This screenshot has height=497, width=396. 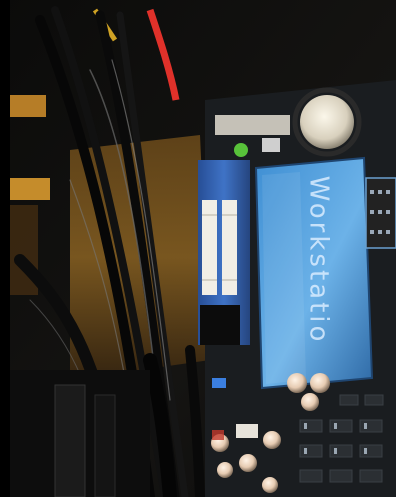 What do you see at coordinates (219, 383) in the screenshot?
I see `blue-jumper` at bounding box center [219, 383].